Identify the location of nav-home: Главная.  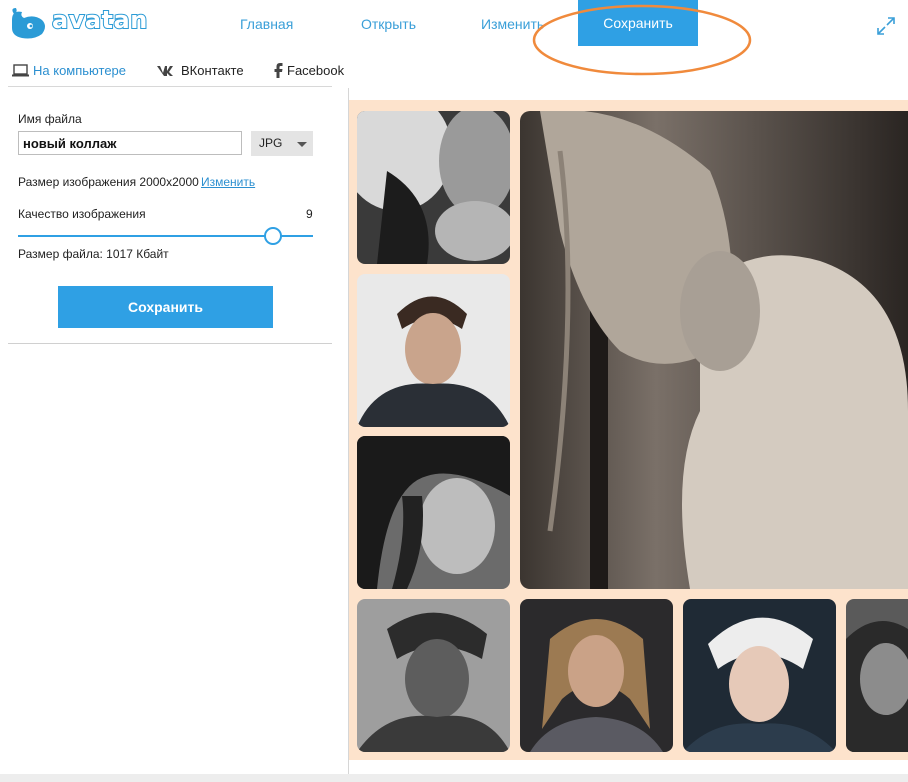
(266, 24).